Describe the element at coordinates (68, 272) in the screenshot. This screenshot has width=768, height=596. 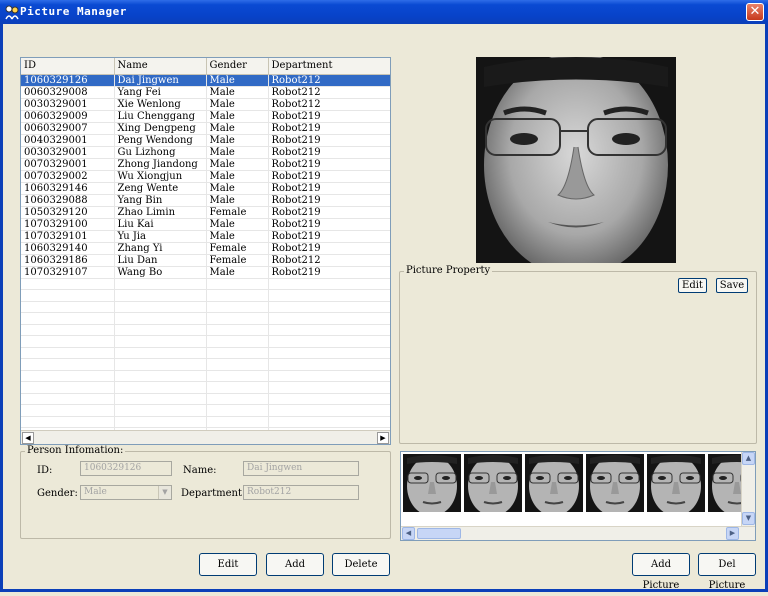
I see `cell-id: 1070329107` at that location.